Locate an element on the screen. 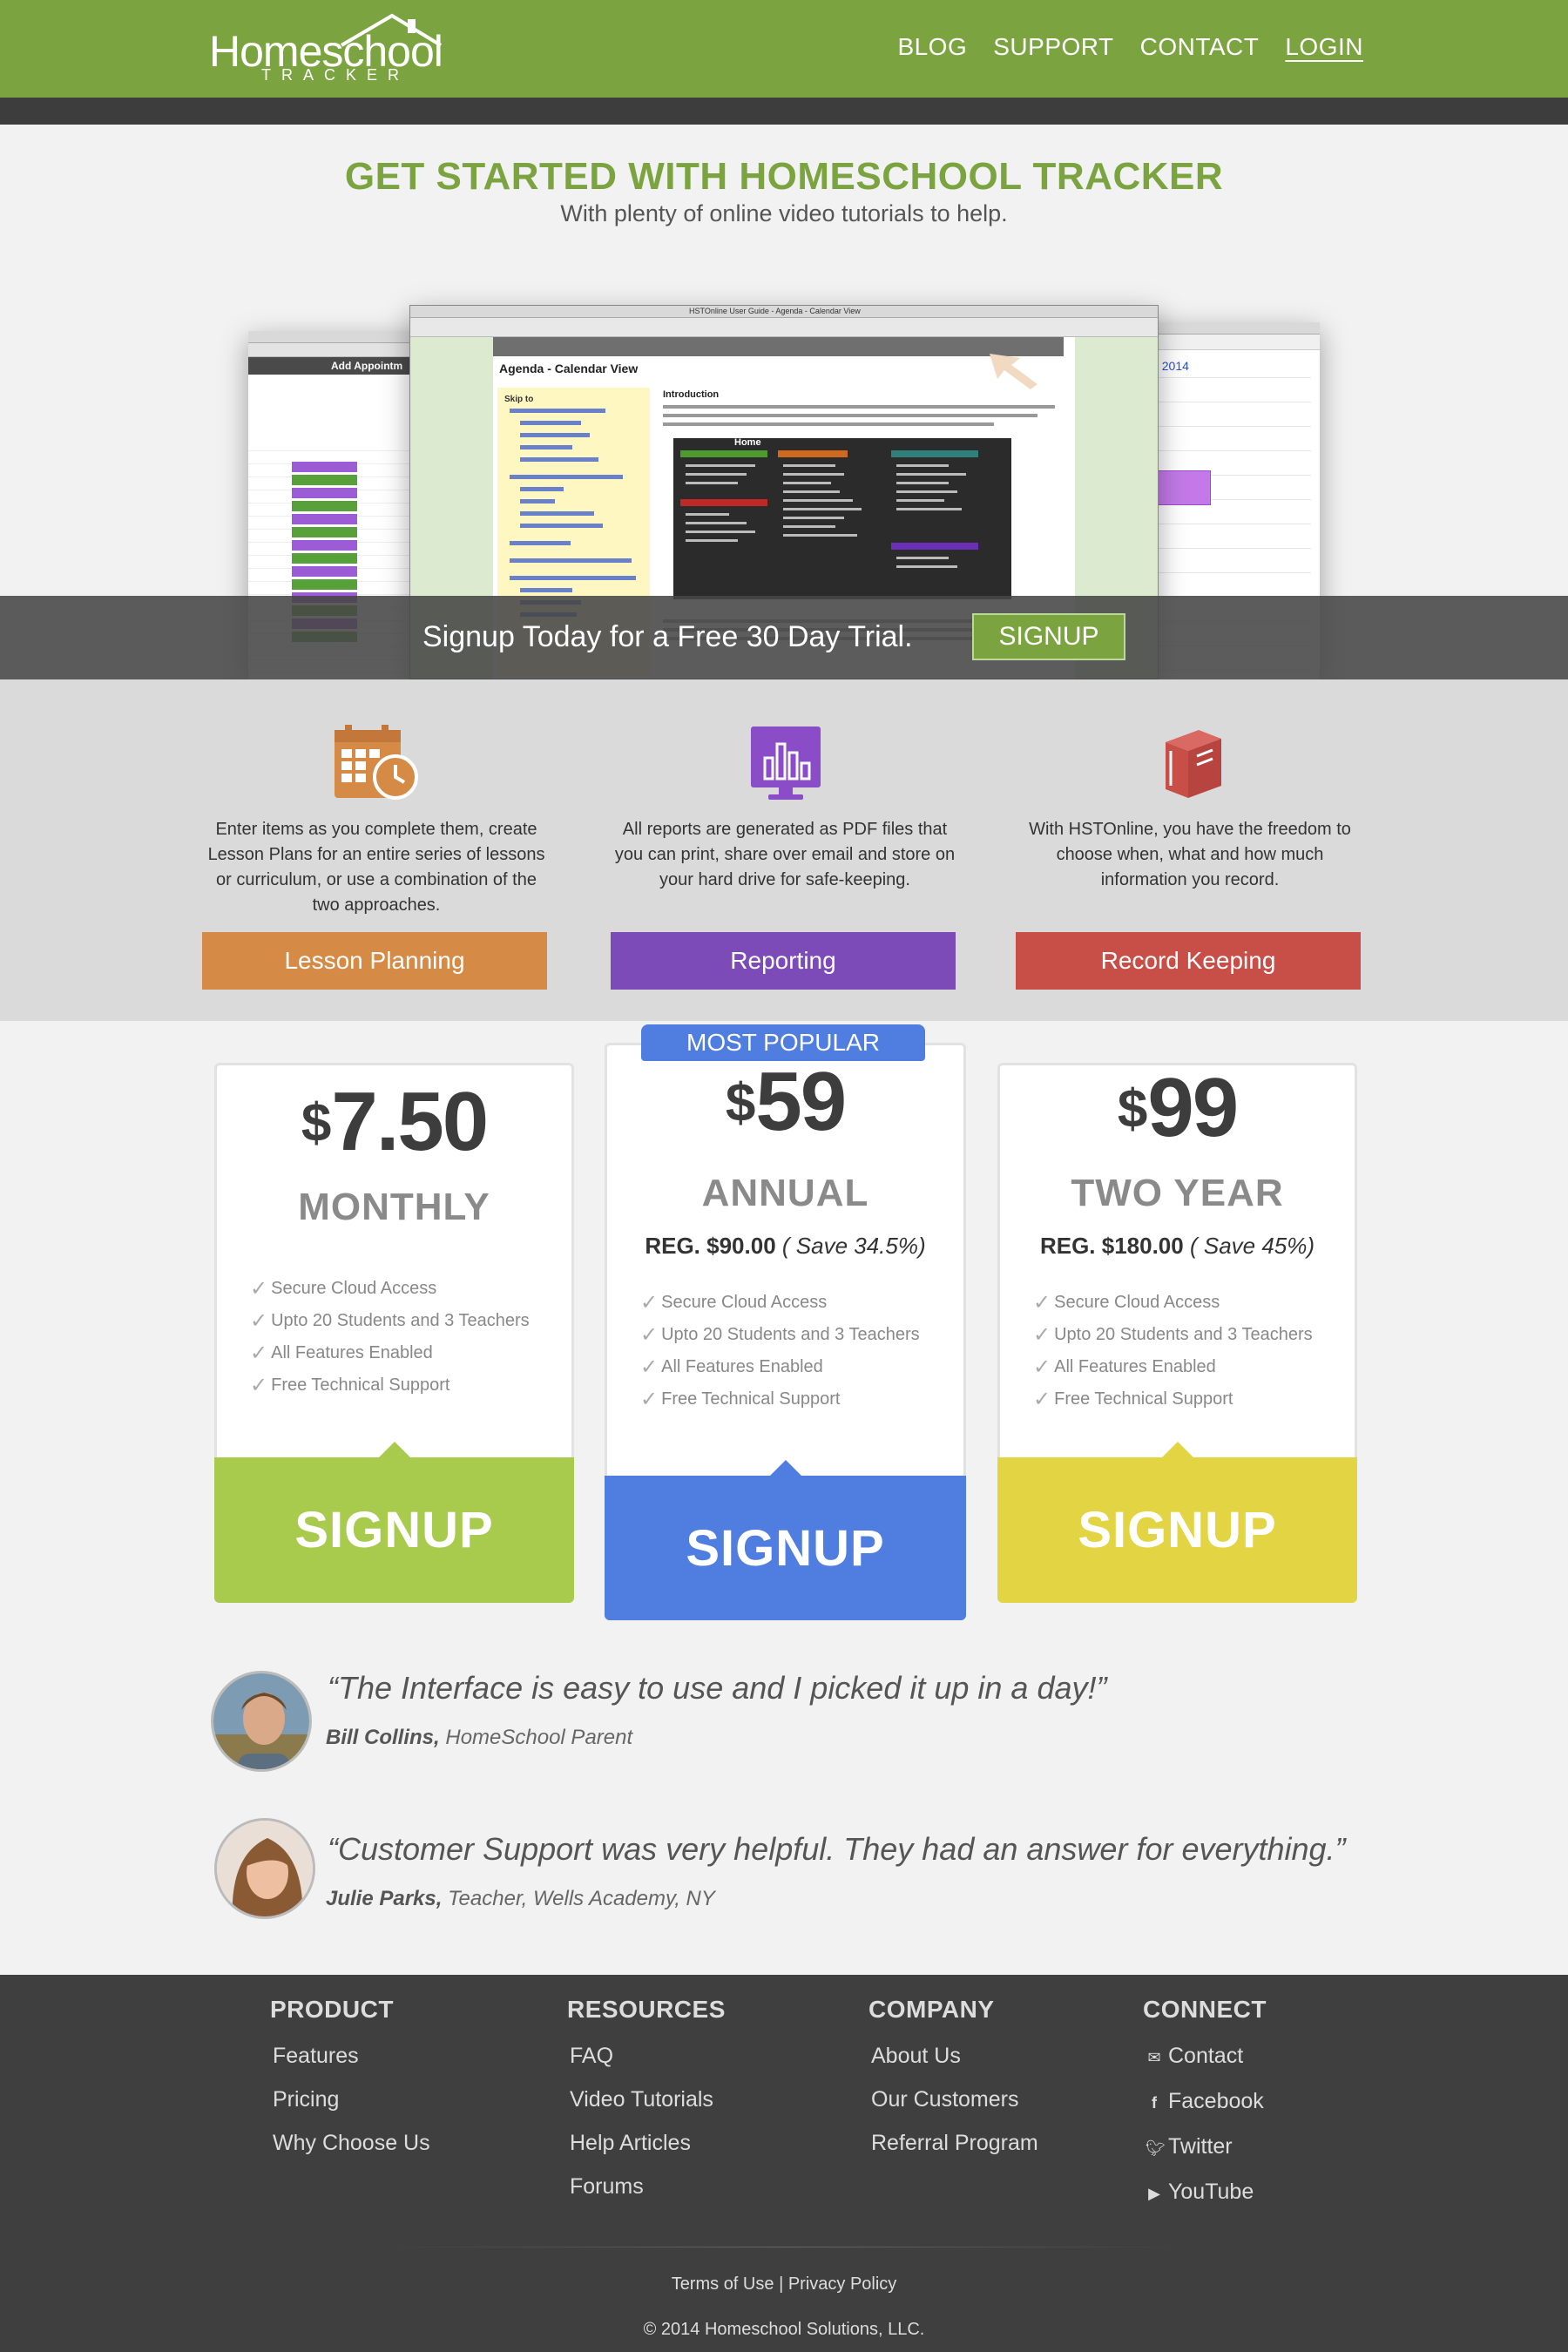 The width and height of the screenshot is (1568, 2352). plan-name: TWO YEAR is located at coordinates (1177, 1193).